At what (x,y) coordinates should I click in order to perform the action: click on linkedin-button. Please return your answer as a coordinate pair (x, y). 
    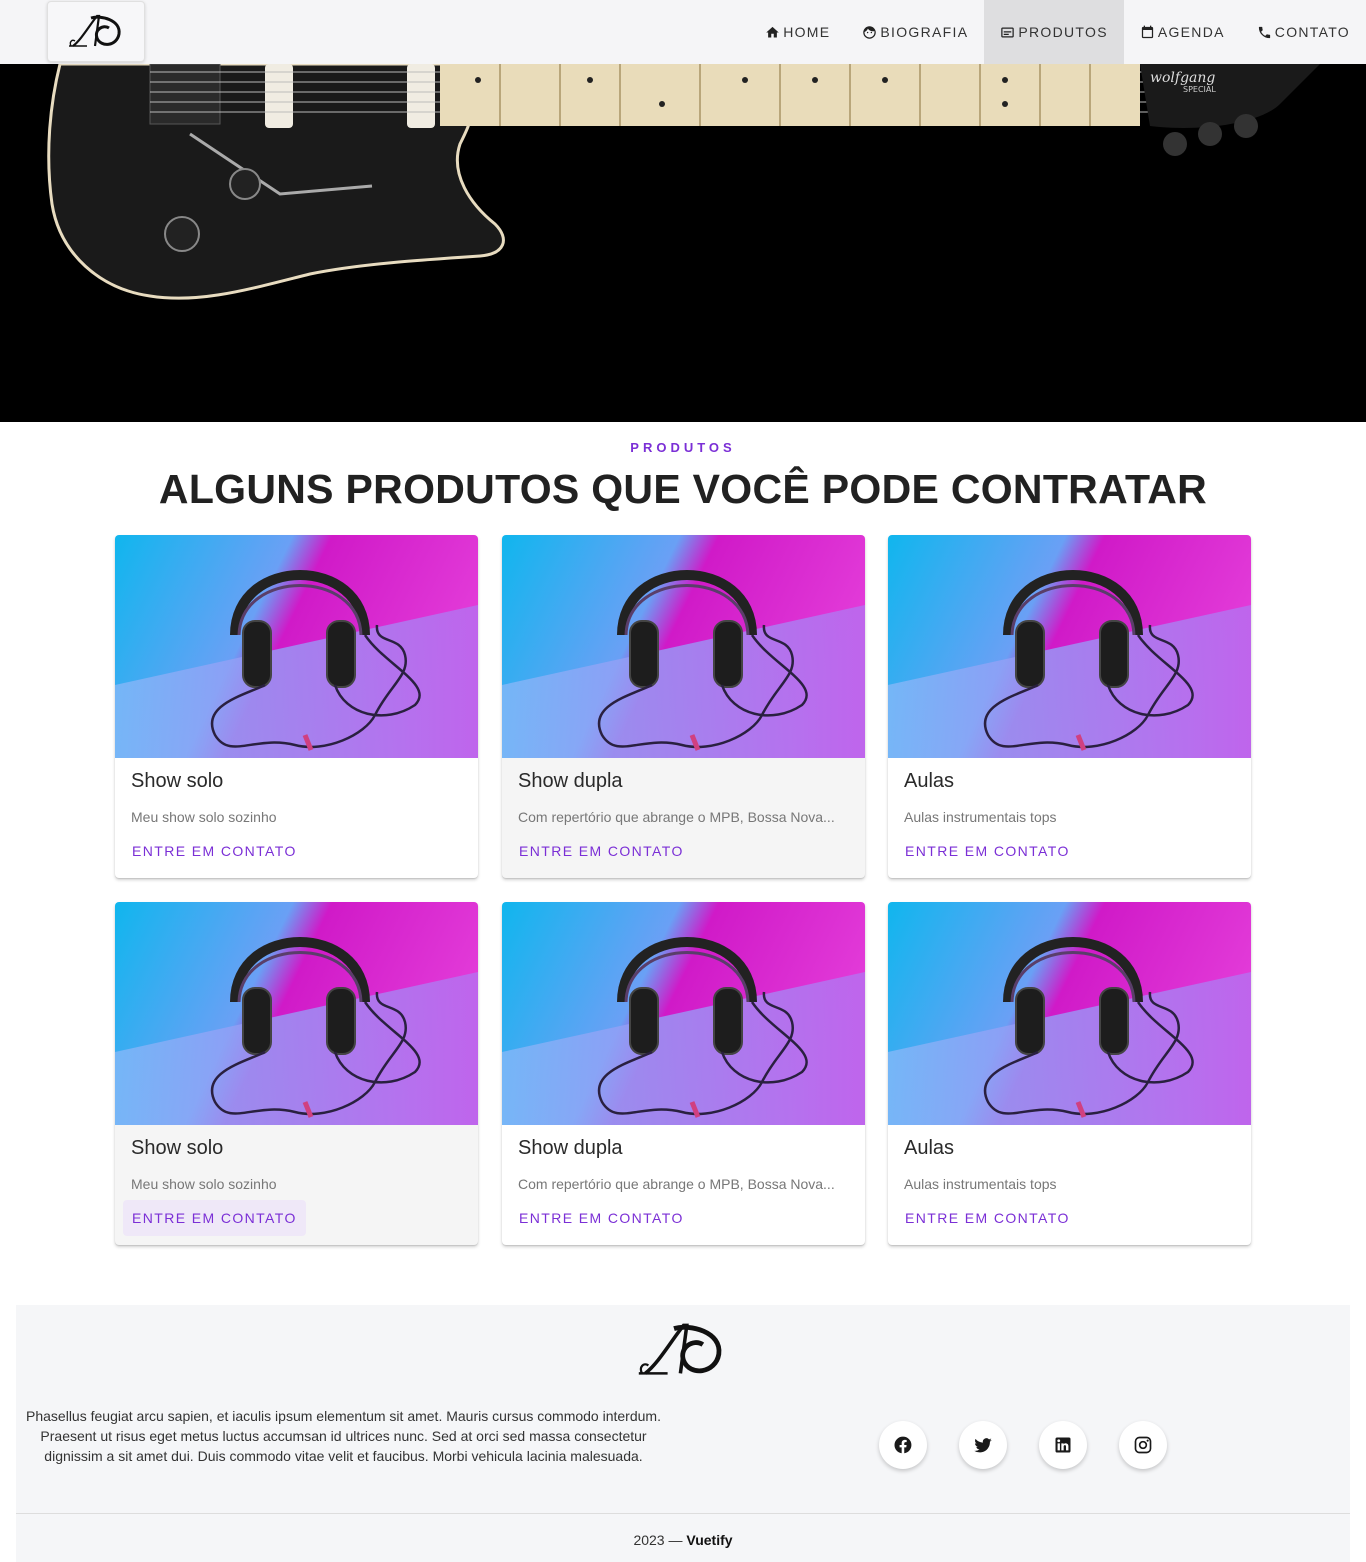
    Looking at the image, I should click on (1063, 1445).